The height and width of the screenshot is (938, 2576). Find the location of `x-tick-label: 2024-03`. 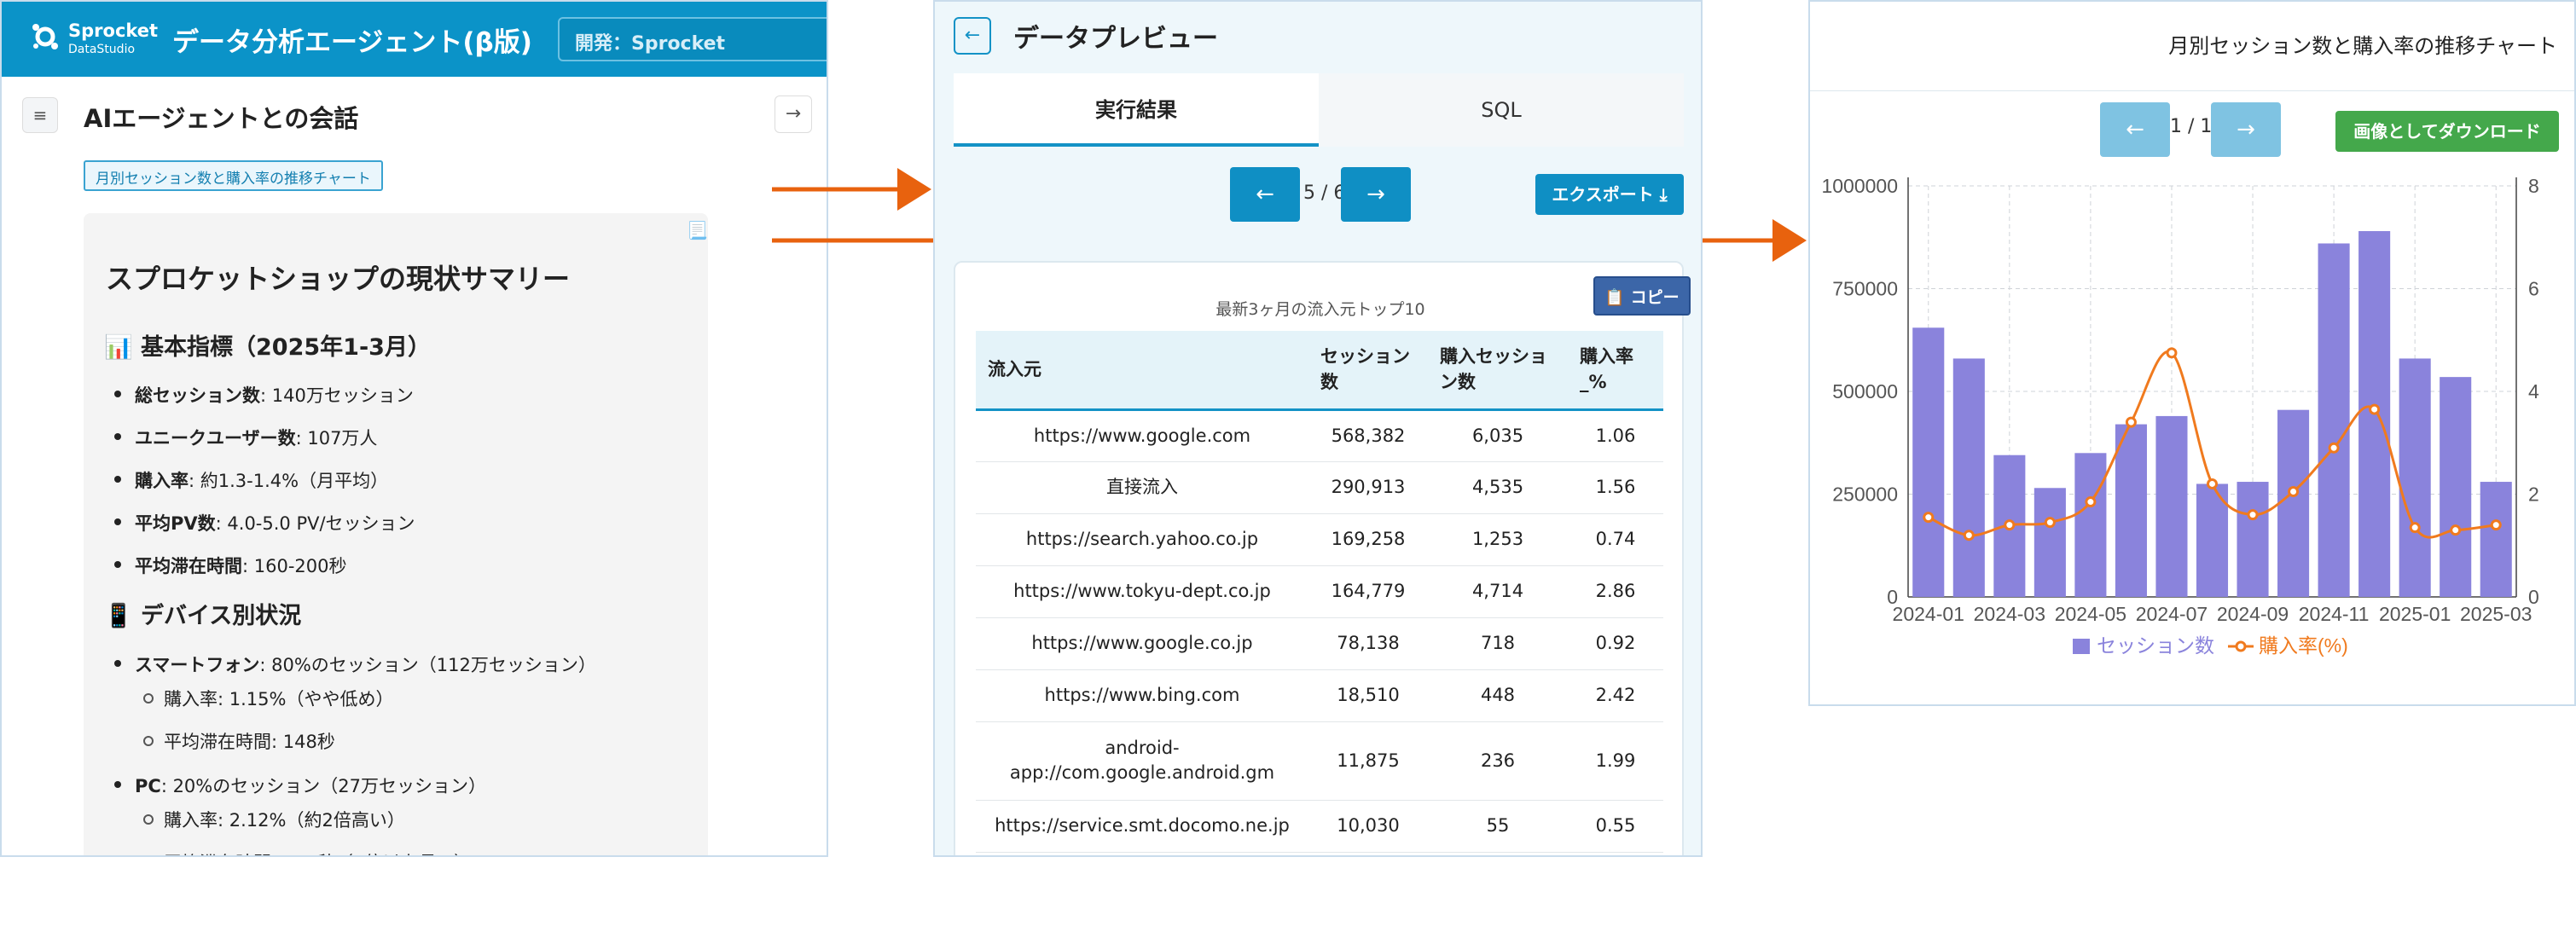

x-tick-label: 2024-03 is located at coordinates (2009, 614).